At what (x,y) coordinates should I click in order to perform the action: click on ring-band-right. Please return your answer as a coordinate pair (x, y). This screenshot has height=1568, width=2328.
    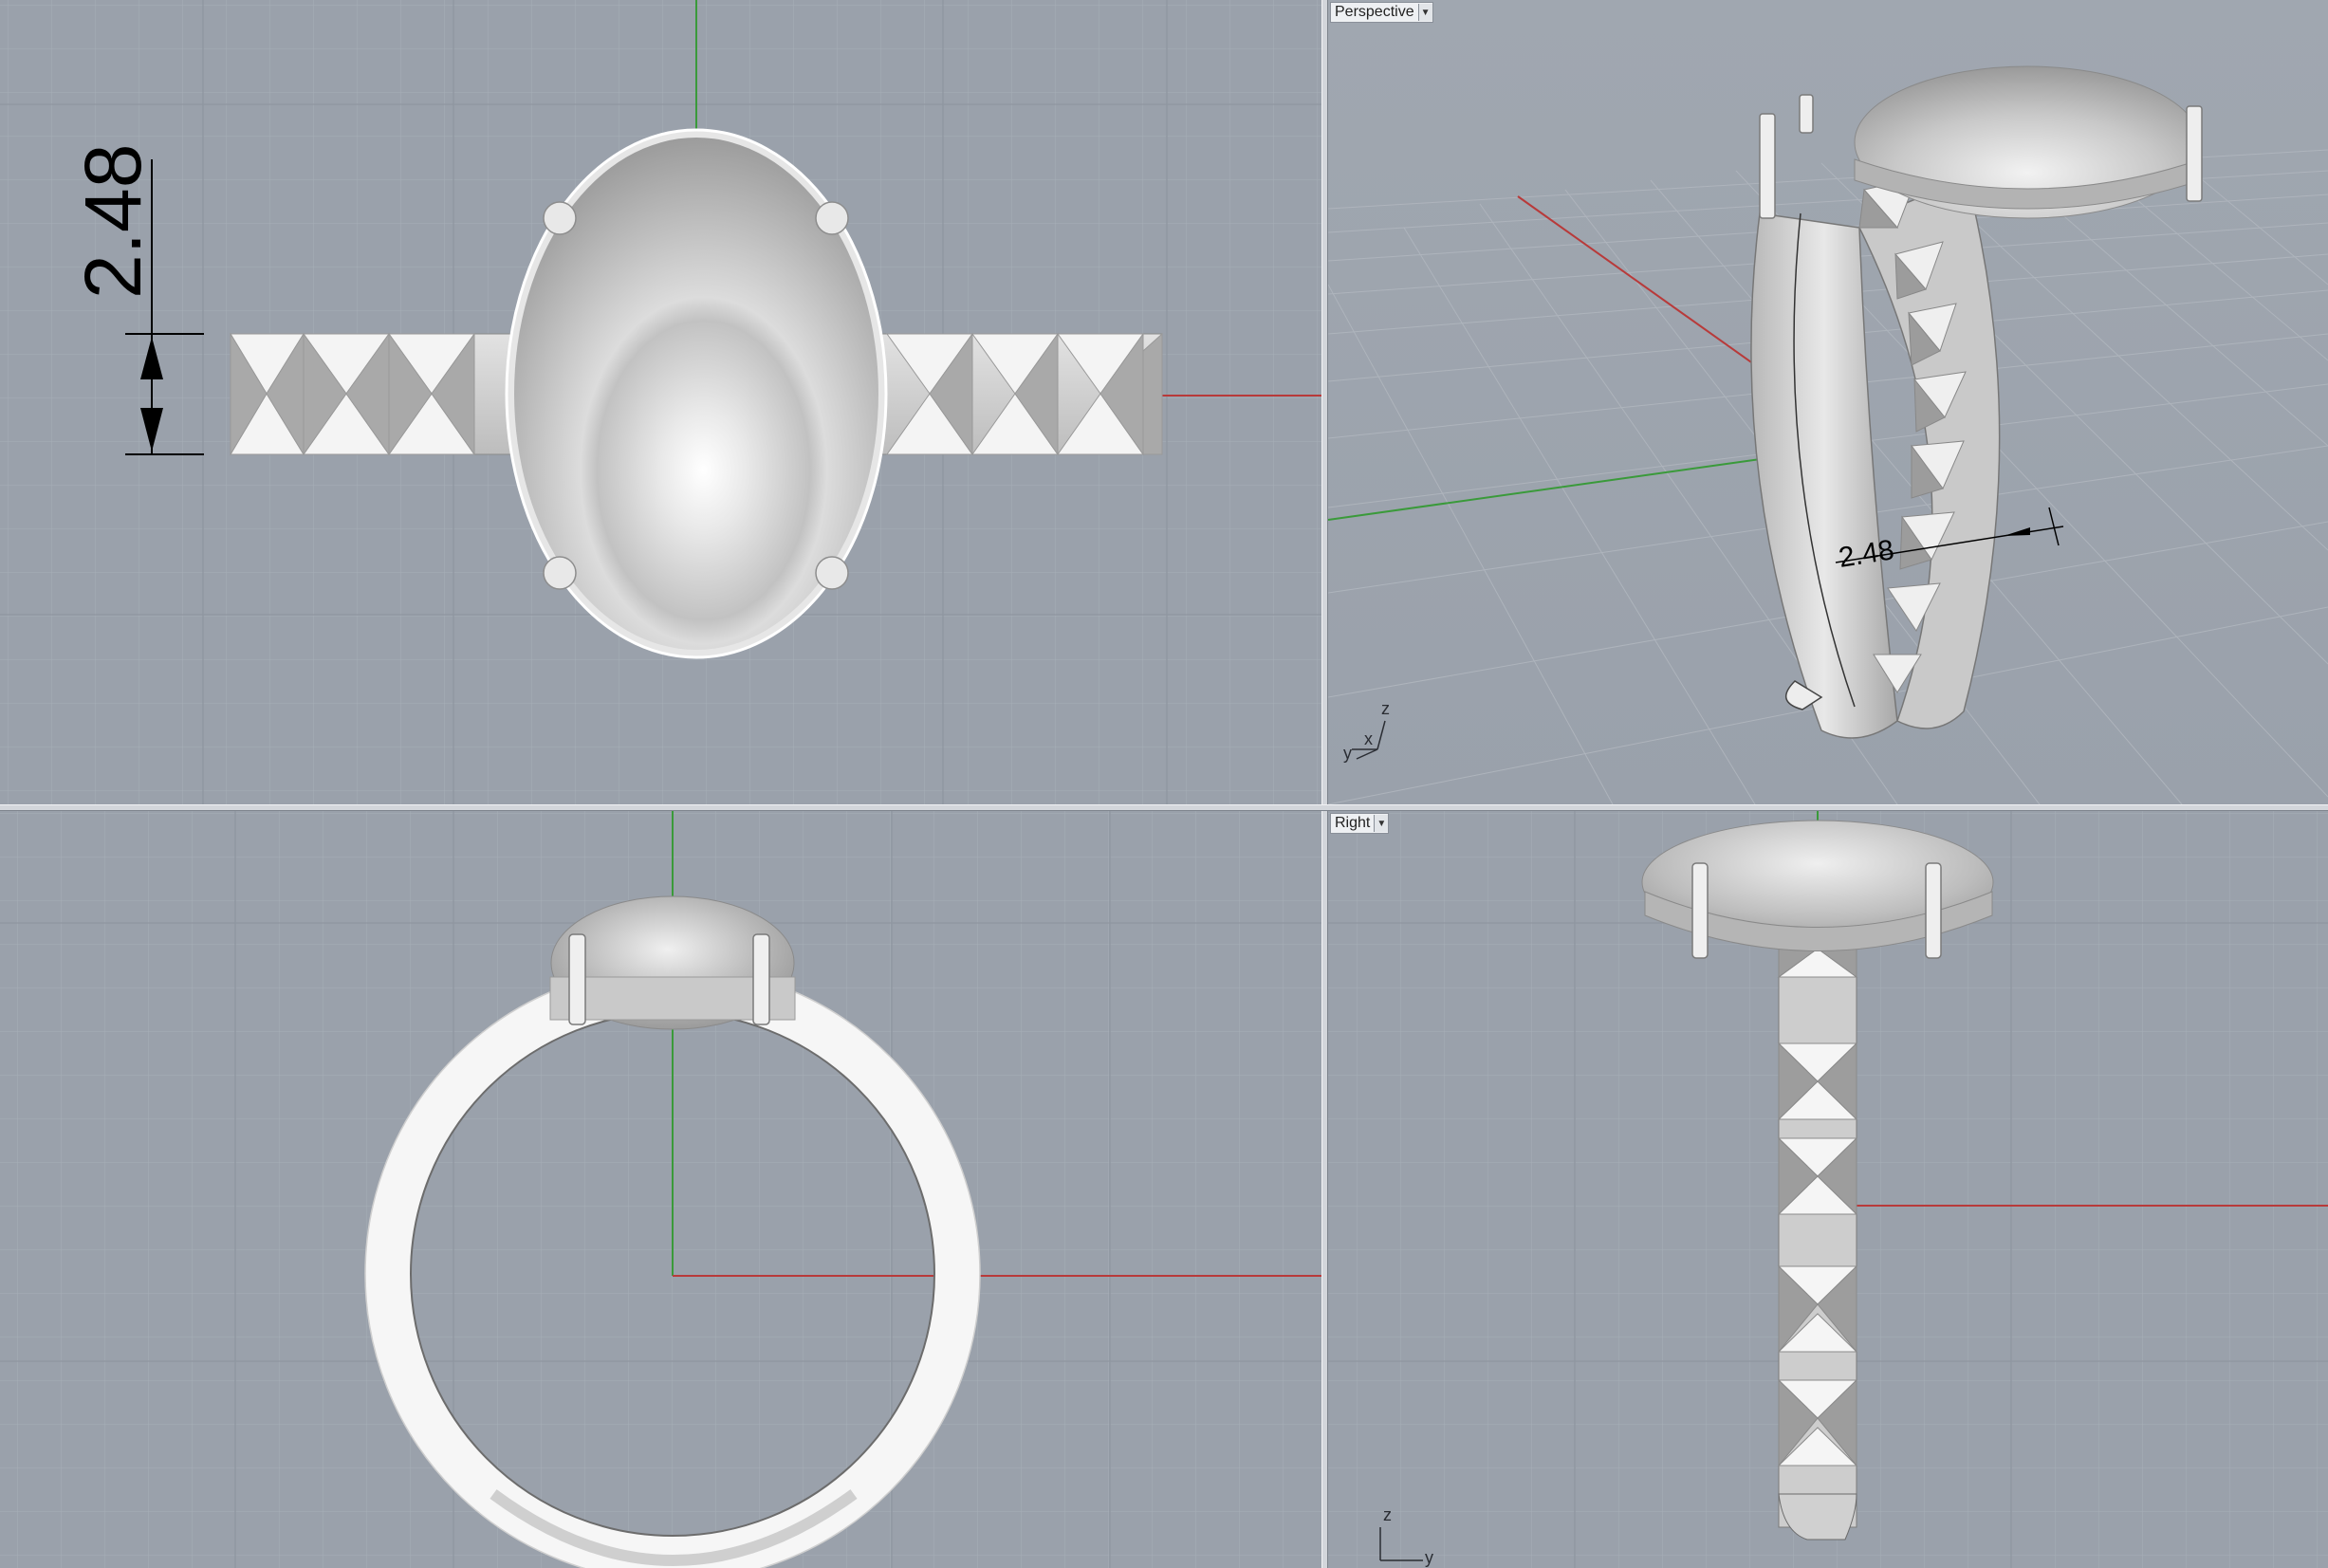
    Looking at the image, I should click on (1017, 394).